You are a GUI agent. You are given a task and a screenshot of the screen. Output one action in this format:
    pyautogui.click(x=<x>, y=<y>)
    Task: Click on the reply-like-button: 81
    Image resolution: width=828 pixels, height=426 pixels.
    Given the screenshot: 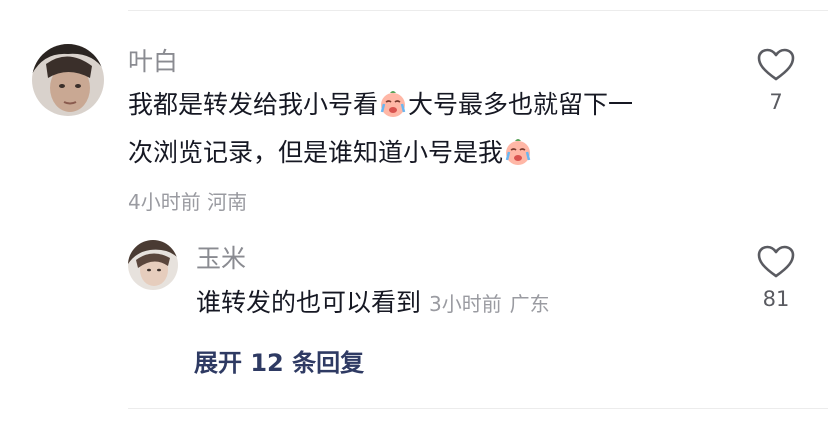 What is the action you would take?
    pyautogui.click(x=776, y=278)
    